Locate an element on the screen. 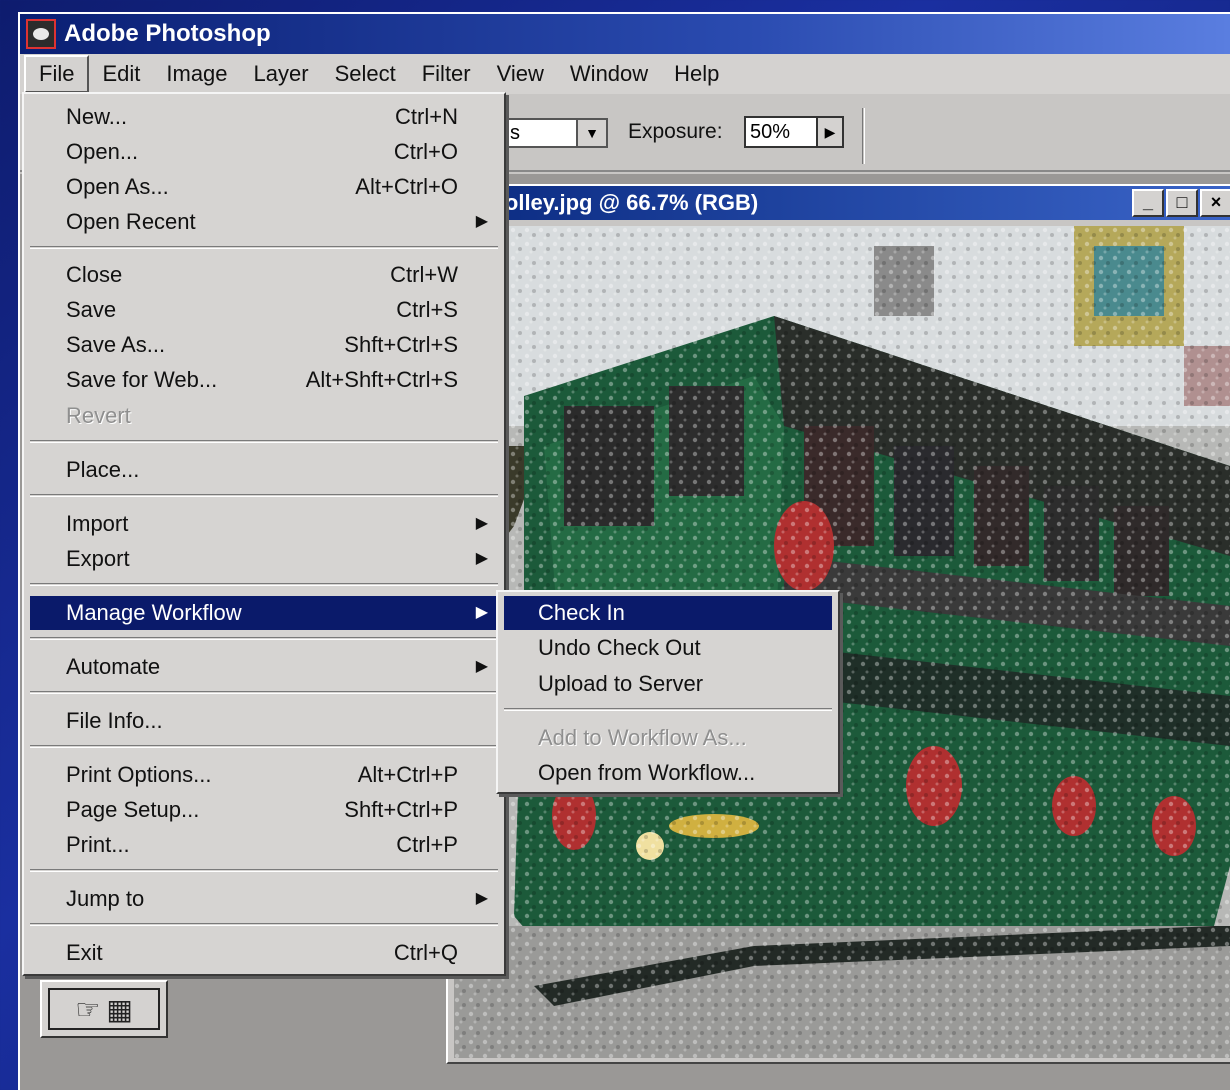 The image size is (1230, 1090). menu-item-print-options: Print Options... Alt+Ctrl+P is located at coordinates (264, 775).